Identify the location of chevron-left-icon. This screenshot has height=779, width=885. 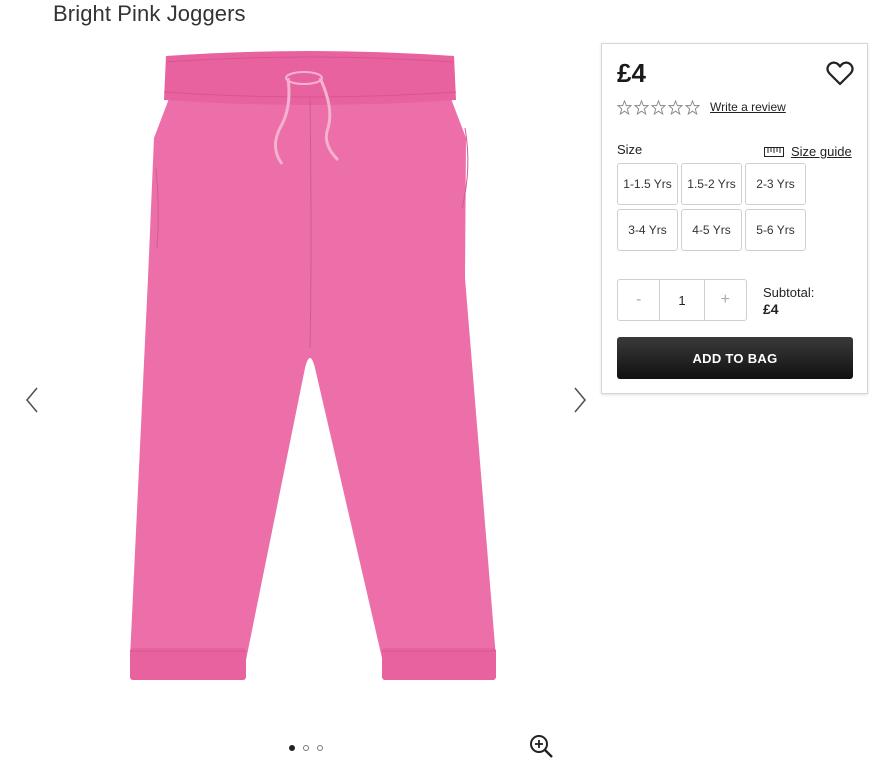
(31, 400).